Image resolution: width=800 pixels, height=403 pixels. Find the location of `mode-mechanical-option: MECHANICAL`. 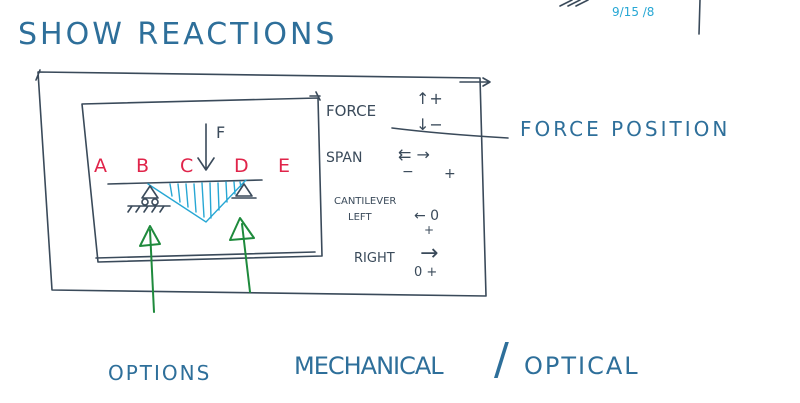

mode-mechanical-option: MECHANICAL is located at coordinates (369, 366).